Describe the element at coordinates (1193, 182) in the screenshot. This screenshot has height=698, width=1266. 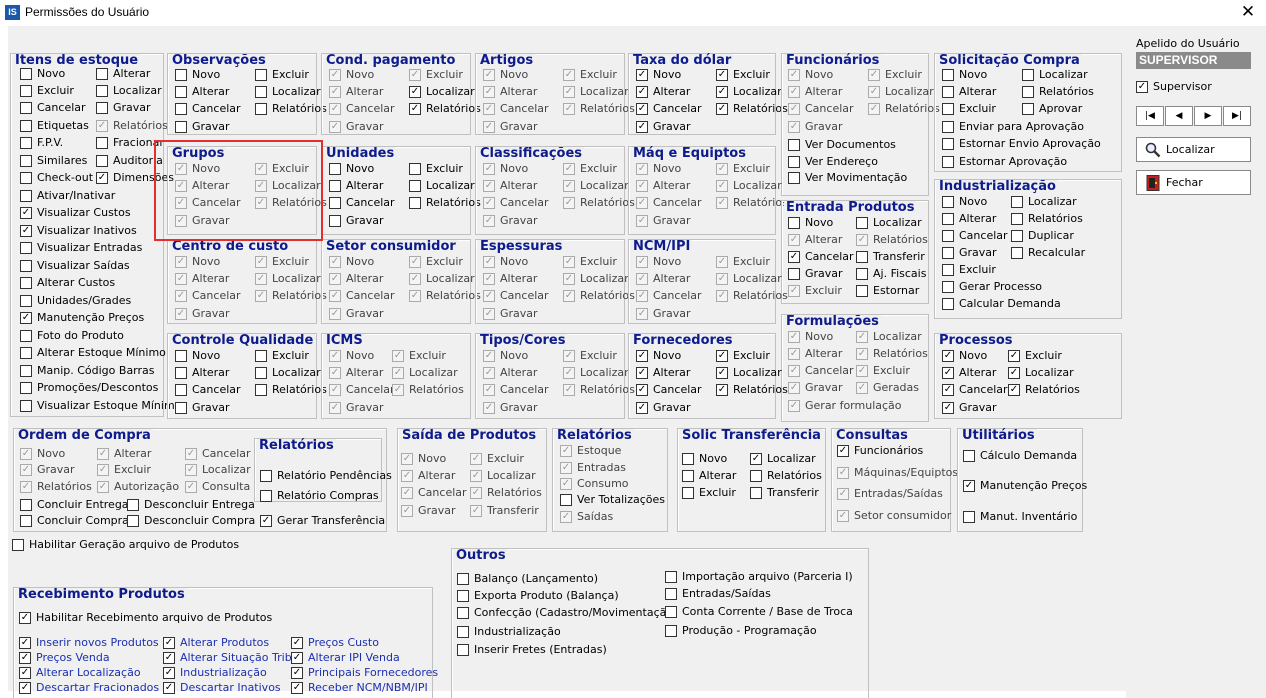
I see `close-form-button: Fechar` at that location.